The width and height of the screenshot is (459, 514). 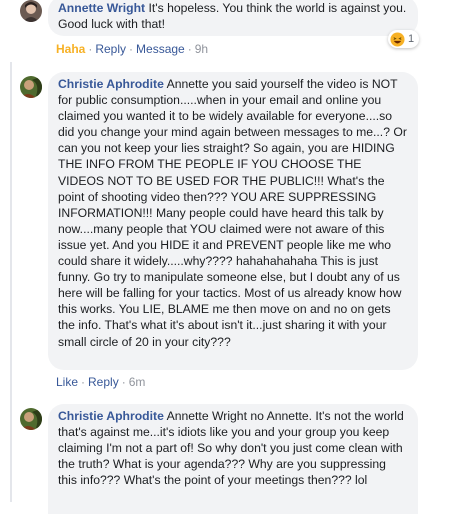 What do you see at coordinates (137, 382) in the screenshot?
I see `comment-timestamp: 6m` at bounding box center [137, 382].